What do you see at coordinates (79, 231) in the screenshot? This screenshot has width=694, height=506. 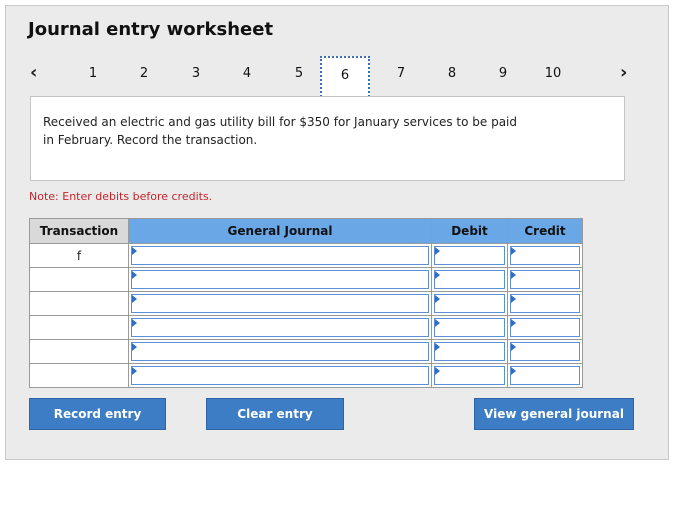 I see `header-transaction: Transaction` at bounding box center [79, 231].